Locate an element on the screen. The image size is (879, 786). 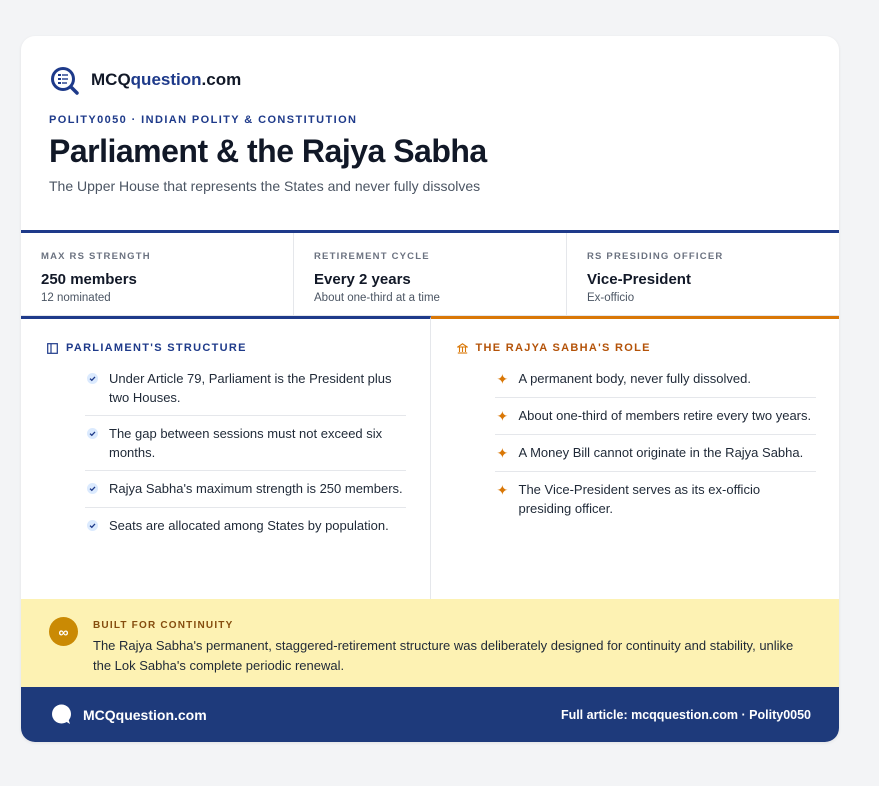
footer-brand: MCQquestion.com is located at coordinates (129, 714).